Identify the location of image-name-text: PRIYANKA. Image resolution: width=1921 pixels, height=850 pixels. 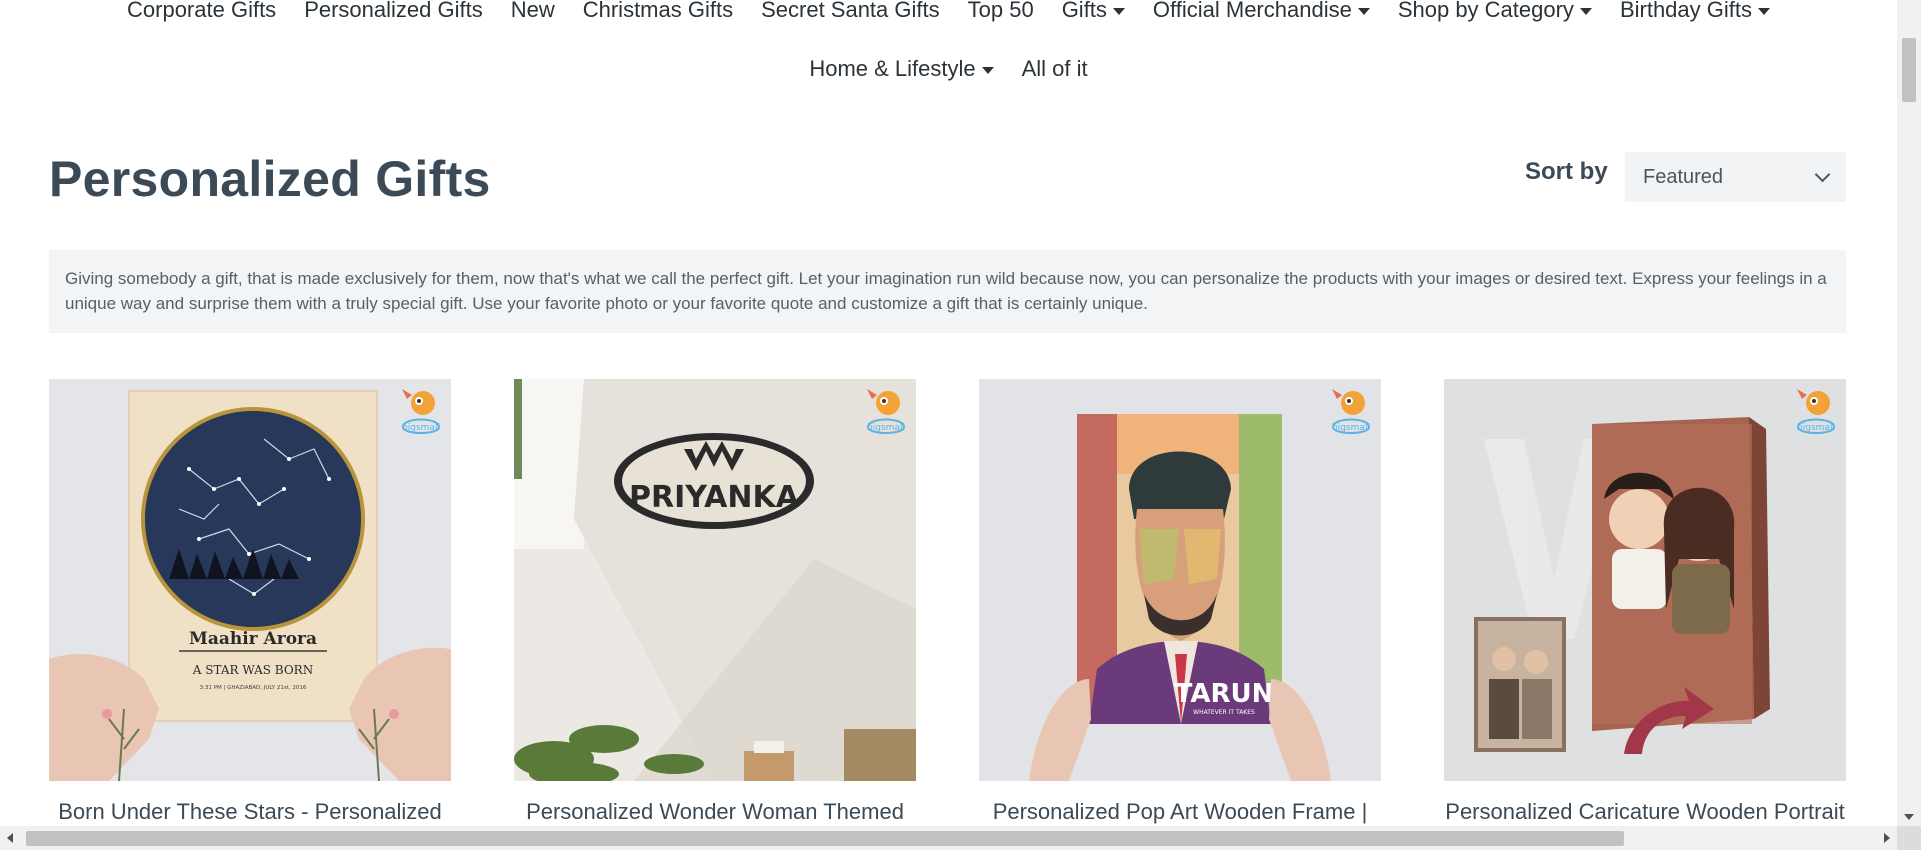
(714, 497).